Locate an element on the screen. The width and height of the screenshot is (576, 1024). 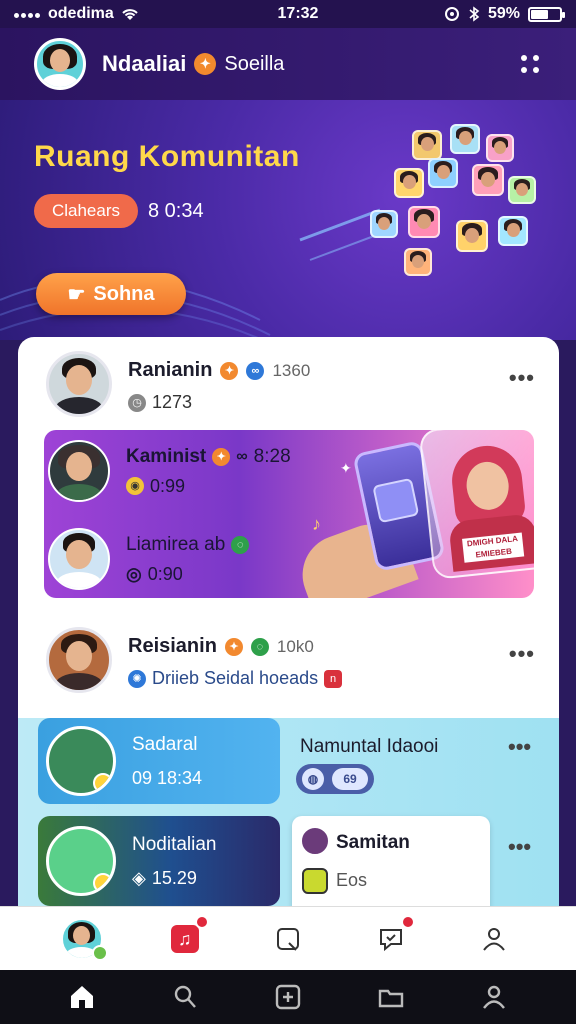
person-icon is located at coordinates (494, 997).